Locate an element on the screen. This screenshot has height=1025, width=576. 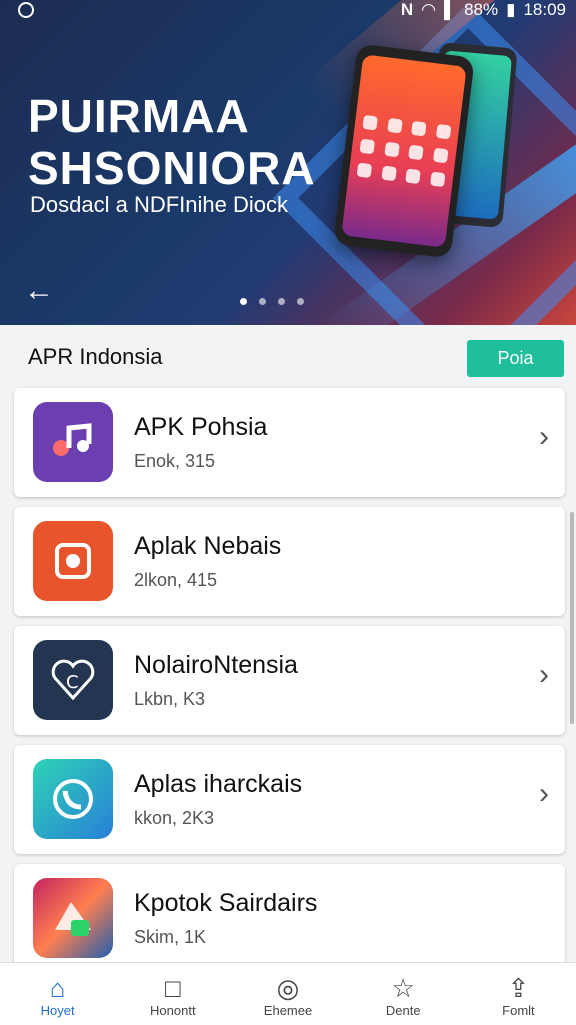
hero-title: PUIRMAA SHSONIORA is located at coordinates (172, 142).